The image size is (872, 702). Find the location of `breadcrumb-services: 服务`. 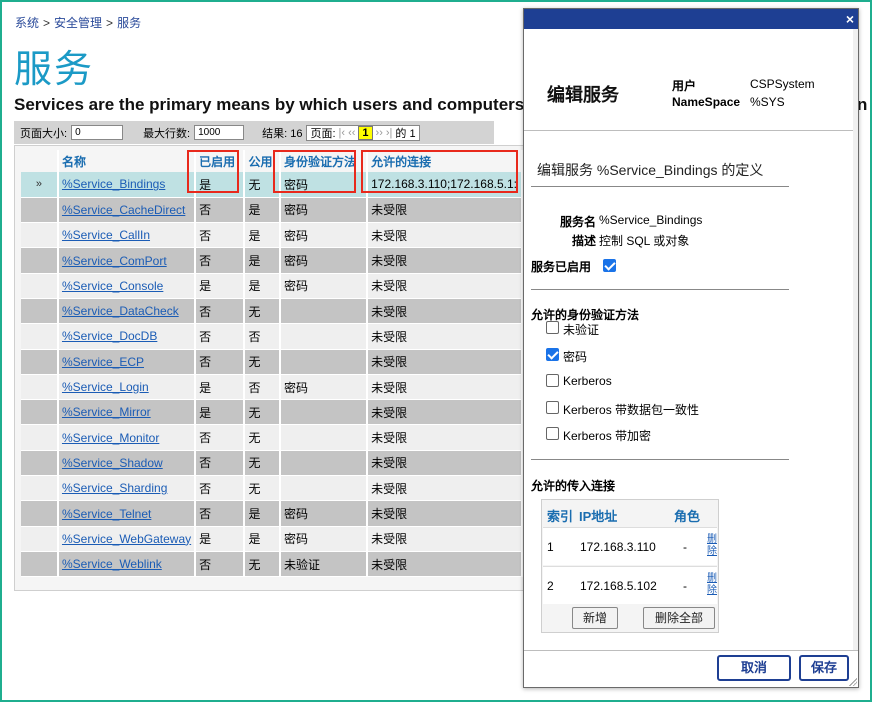

breadcrumb-services: 服务 is located at coordinates (129, 23).